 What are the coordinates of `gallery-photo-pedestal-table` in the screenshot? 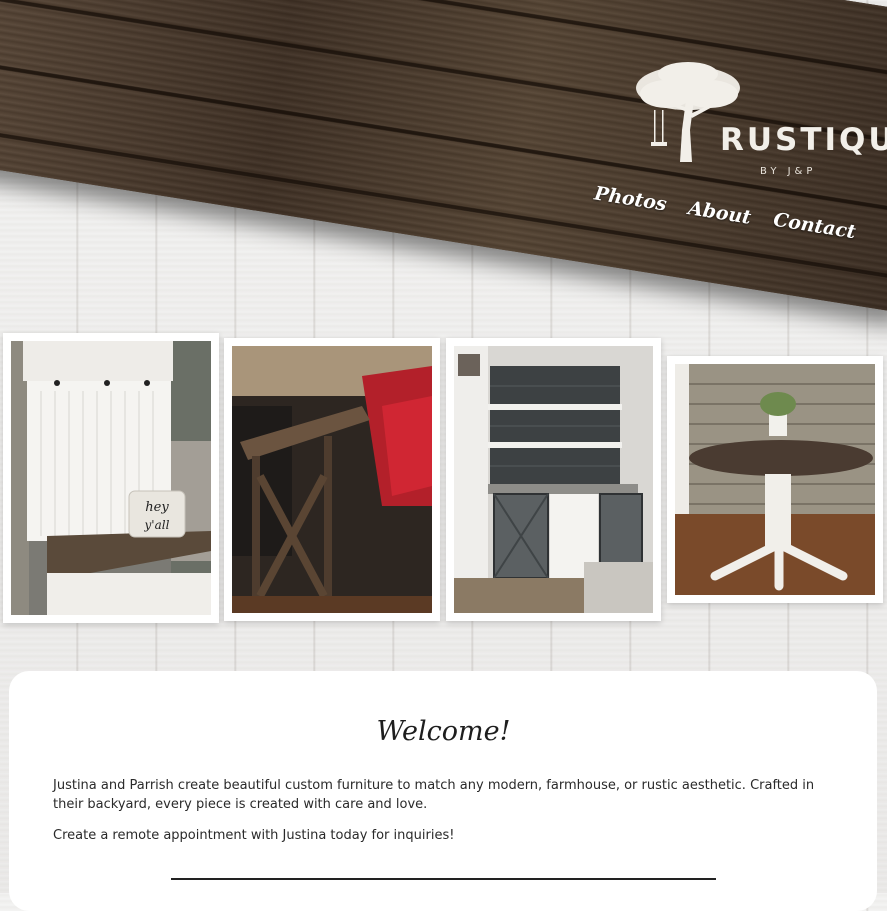 It's located at (775, 479).